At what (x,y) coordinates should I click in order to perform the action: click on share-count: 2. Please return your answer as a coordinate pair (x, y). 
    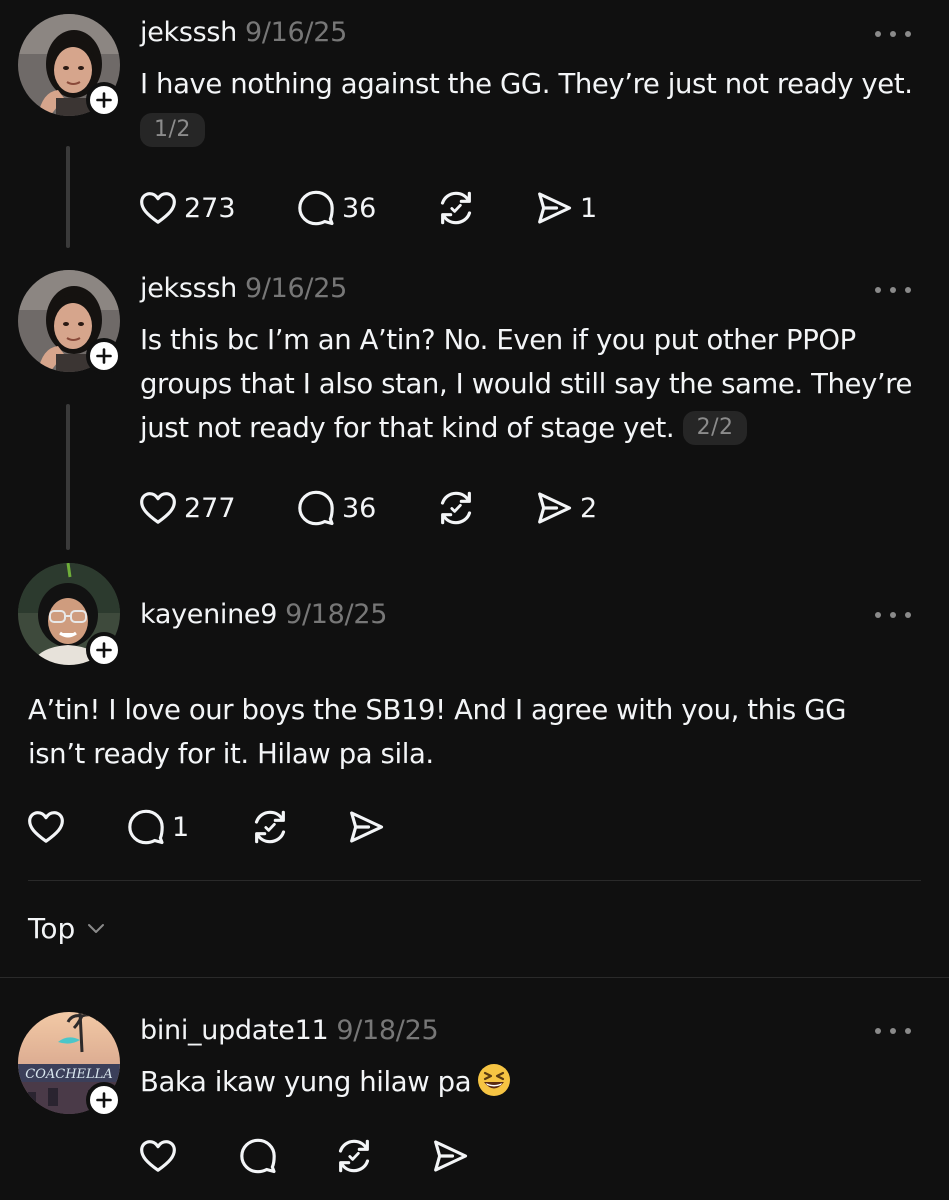
    Looking at the image, I should click on (589, 508).